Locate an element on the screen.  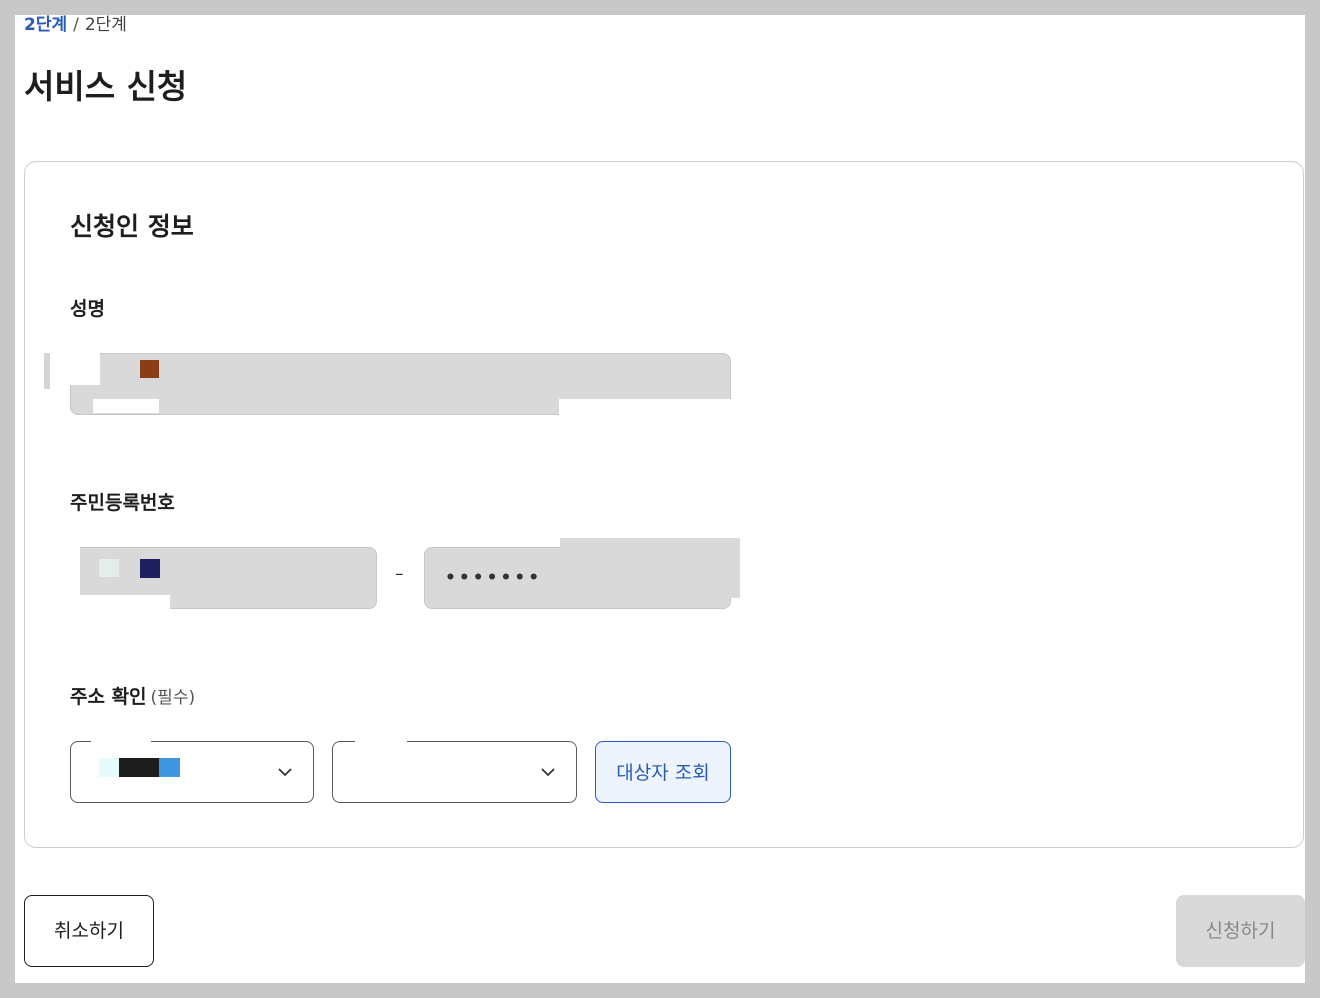
section-title: 신청인 정보 is located at coordinates (132, 226).